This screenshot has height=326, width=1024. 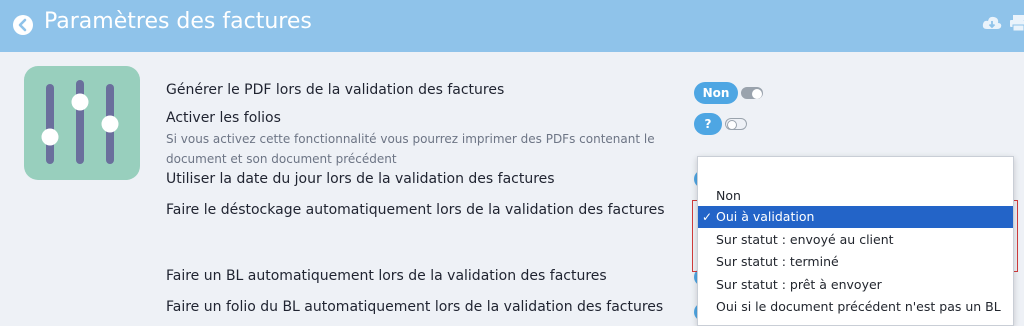 What do you see at coordinates (178, 21) in the screenshot?
I see `page-title: Paramètres des factures` at bounding box center [178, 21].